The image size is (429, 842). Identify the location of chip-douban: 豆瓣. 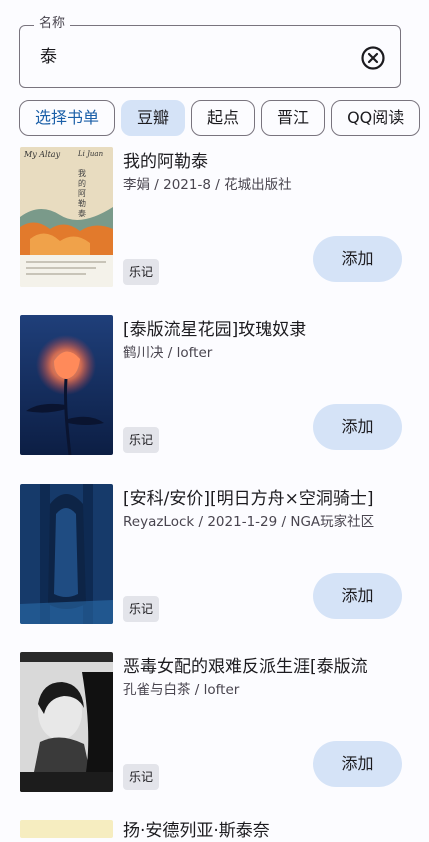
(153, 118).